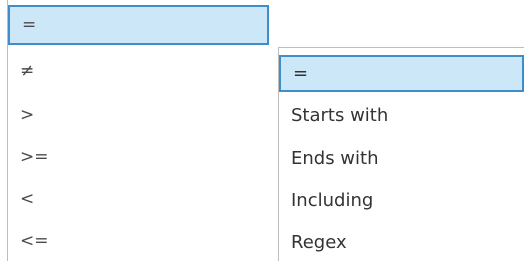 The height and width of the screenshot is (263, 524). What do you see at coordinates (340, 115) in the screenshot?
I see `option-label: Starts with` at bounding box center [340, 115].